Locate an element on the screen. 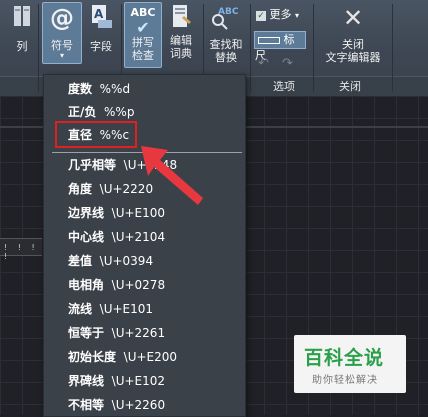 This screenshot has height=417, width=428. menu-item-not-equal: 不相等 \U+2260 is located at coordinates (116, 405).